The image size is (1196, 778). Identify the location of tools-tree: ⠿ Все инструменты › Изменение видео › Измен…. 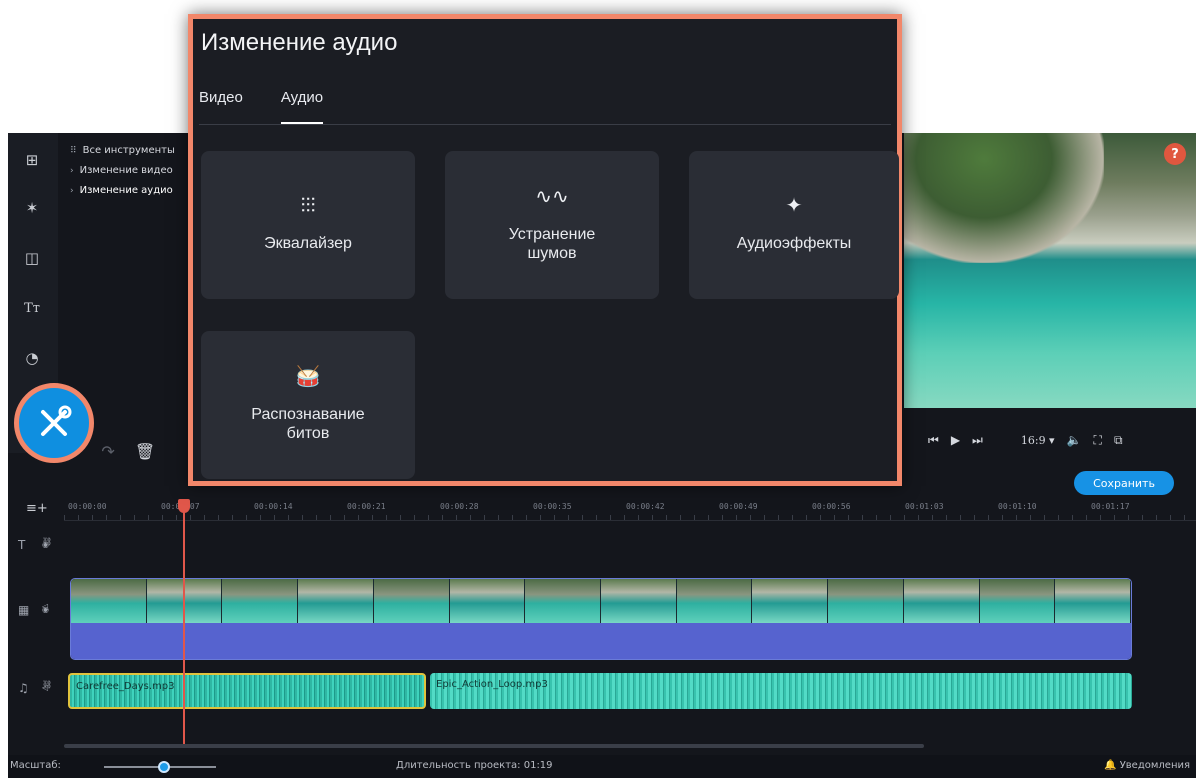
(129, 171).